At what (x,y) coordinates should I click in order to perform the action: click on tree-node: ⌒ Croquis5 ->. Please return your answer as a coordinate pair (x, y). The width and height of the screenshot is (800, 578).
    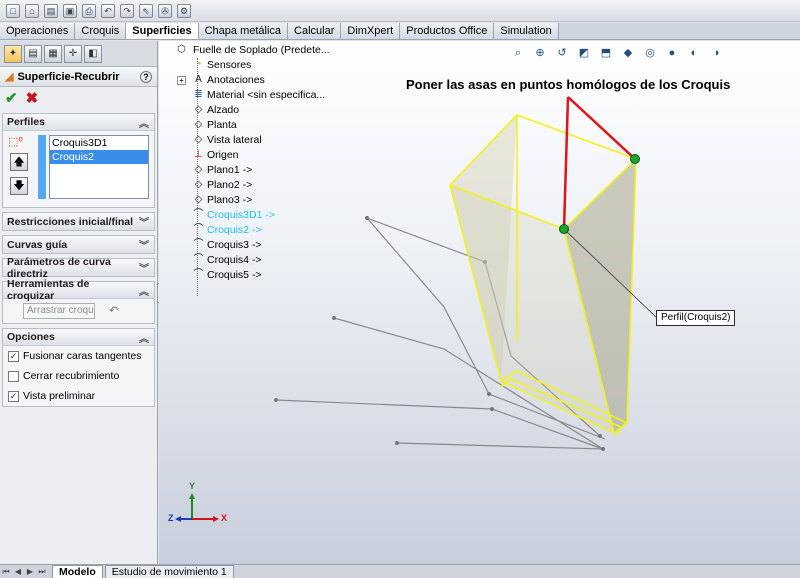
    Looking at the image, I should click on (260, 275).